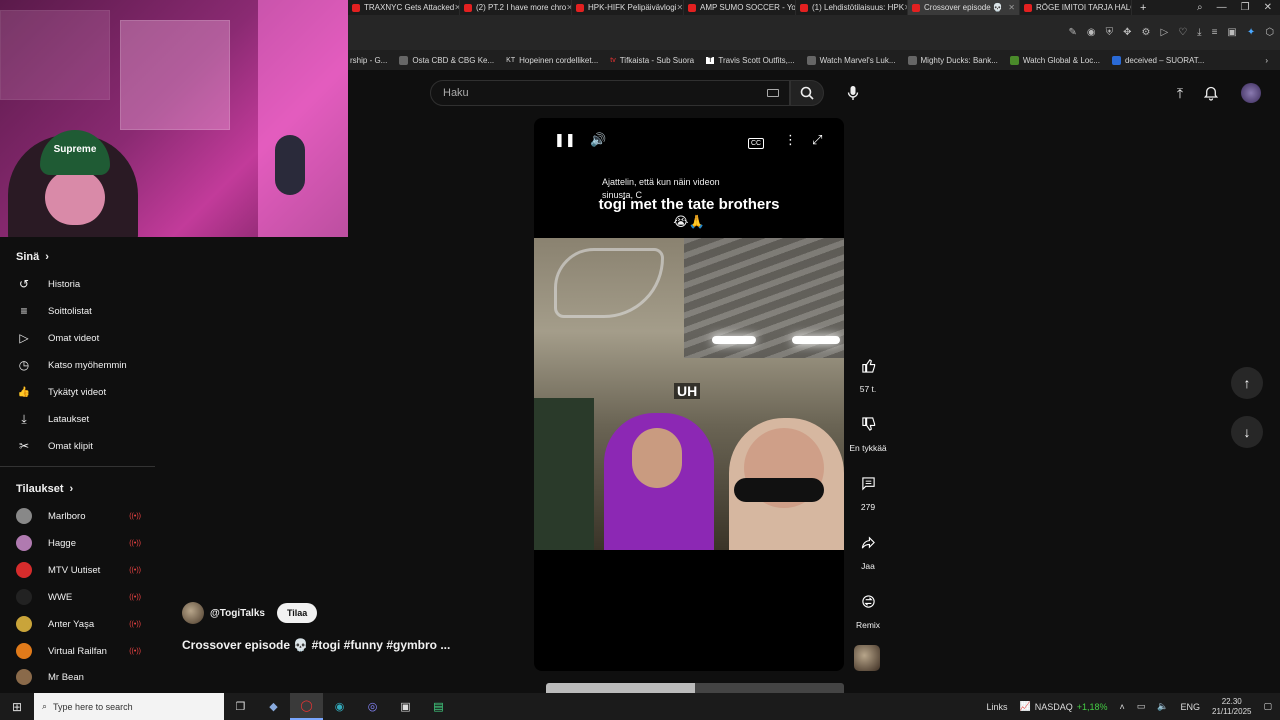 The image size is (1280, 720). What do you see at coordinates (78, 570) in the screenshot?
I see `sidebar-subscription: MTV Uutiset ((•))` at bounding box center [78, 570].